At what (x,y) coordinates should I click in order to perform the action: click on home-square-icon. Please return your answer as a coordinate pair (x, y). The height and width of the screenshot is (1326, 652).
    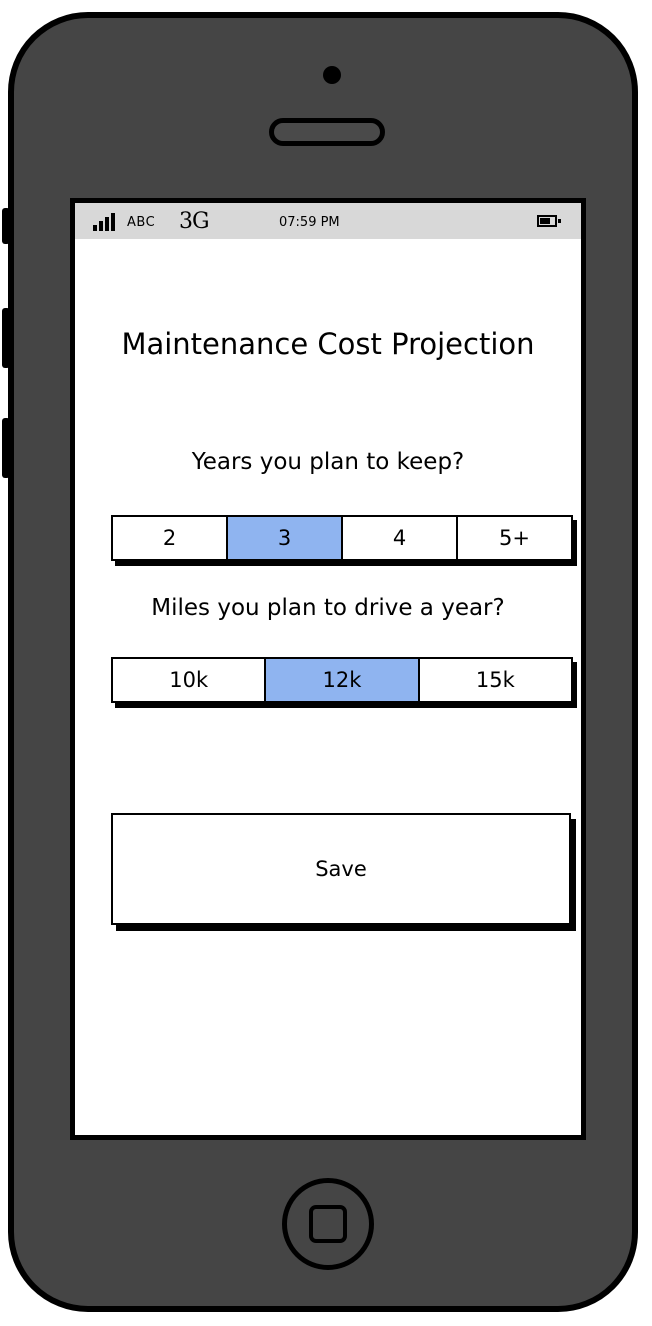
    Looking at the image, I should click on (328, 1224).